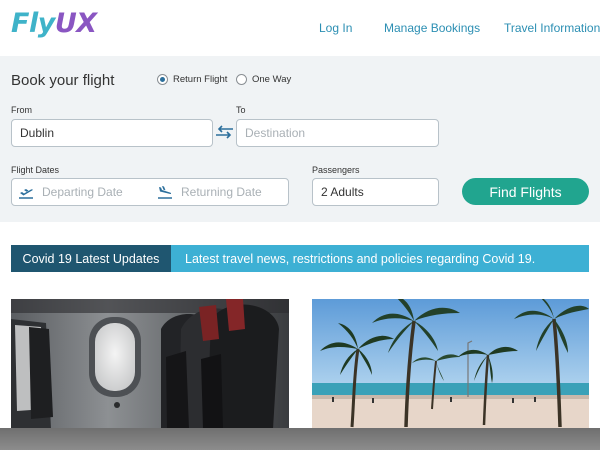  What do you see at coordinates (272, 79) in the screenshot?
I see `one-way-label: One Way` at bounding box center [272, 79].